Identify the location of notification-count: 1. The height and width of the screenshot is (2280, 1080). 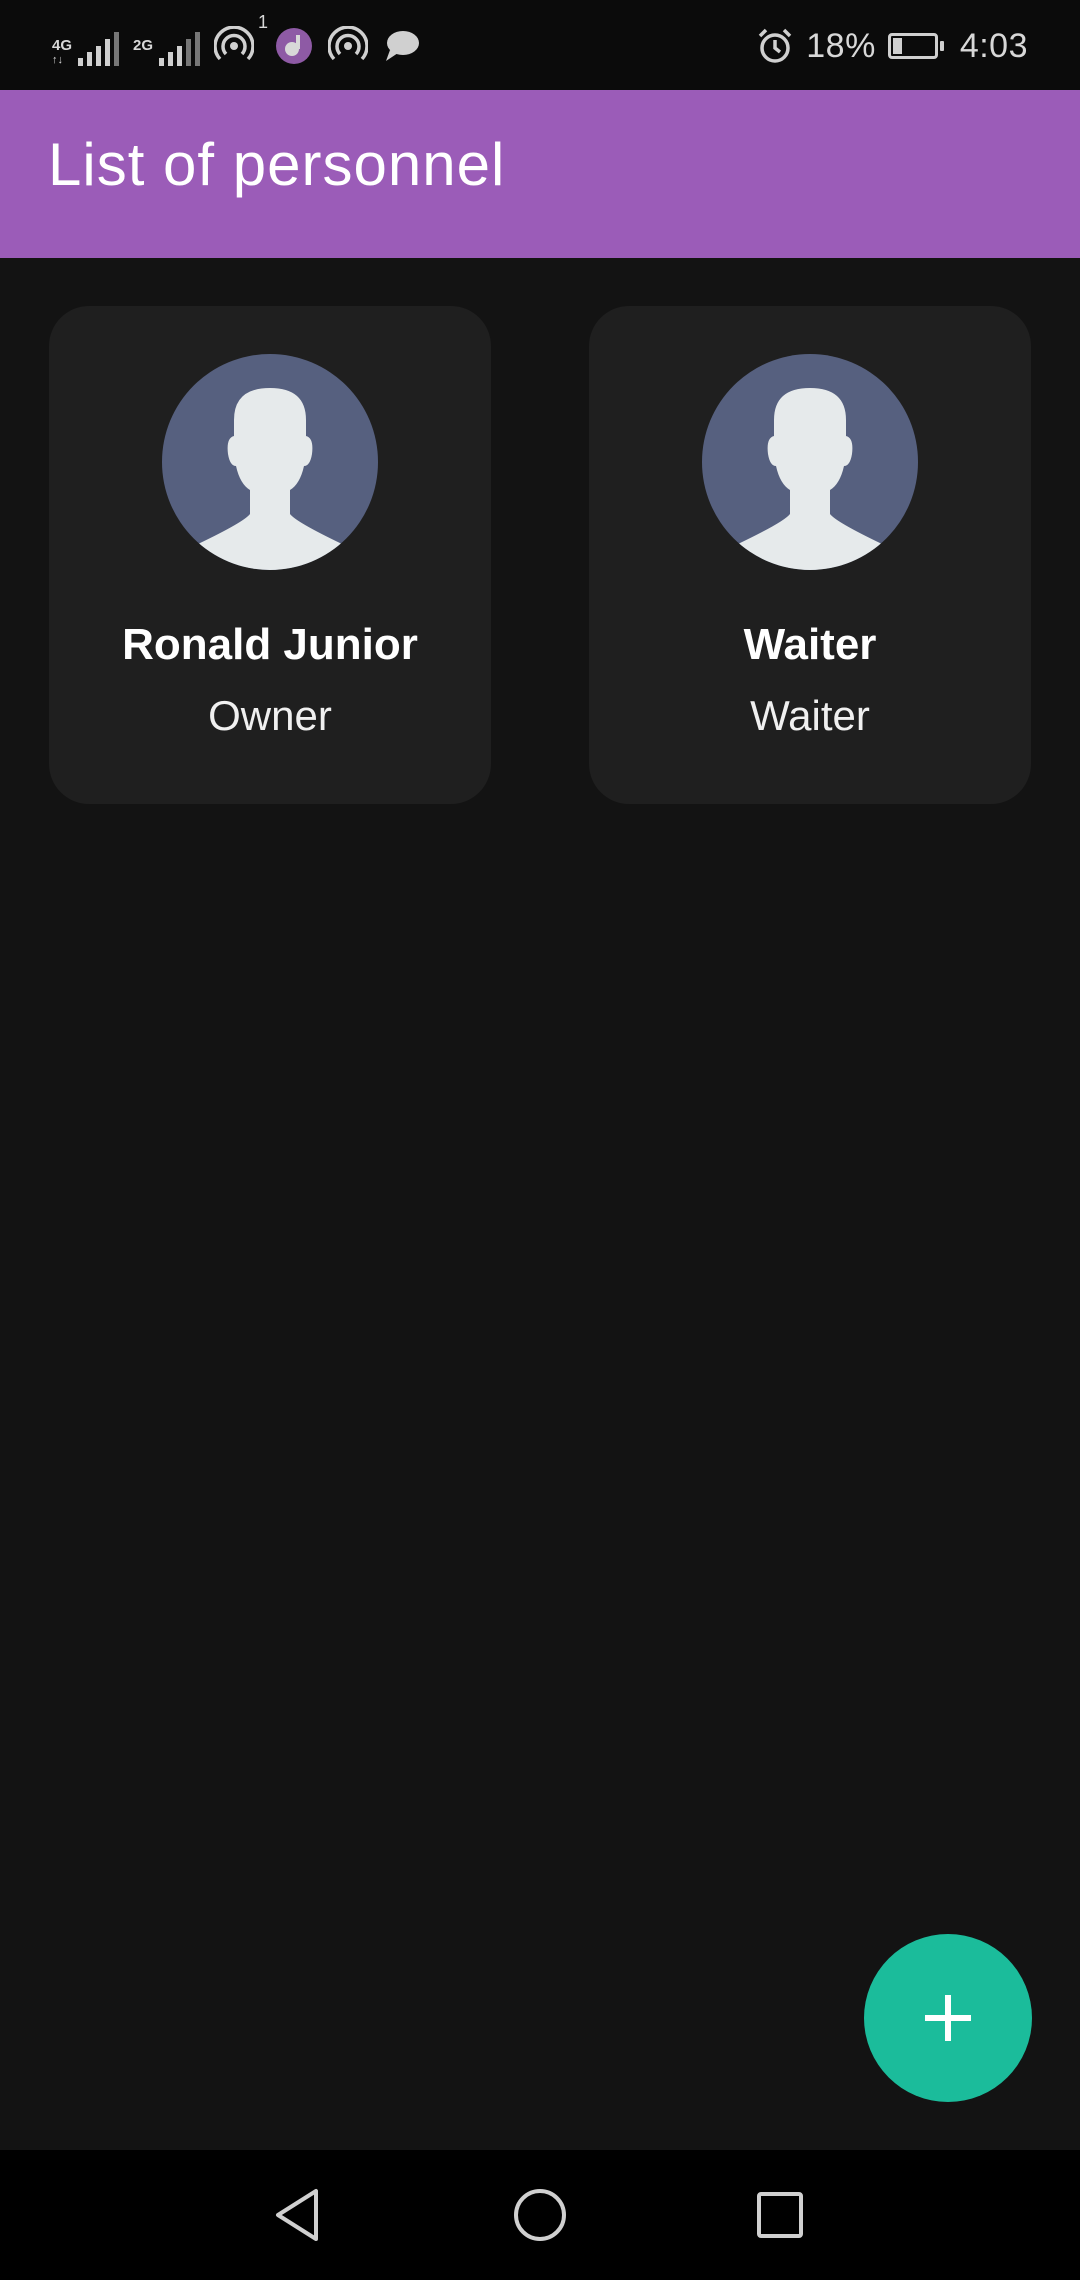
(263, 22).